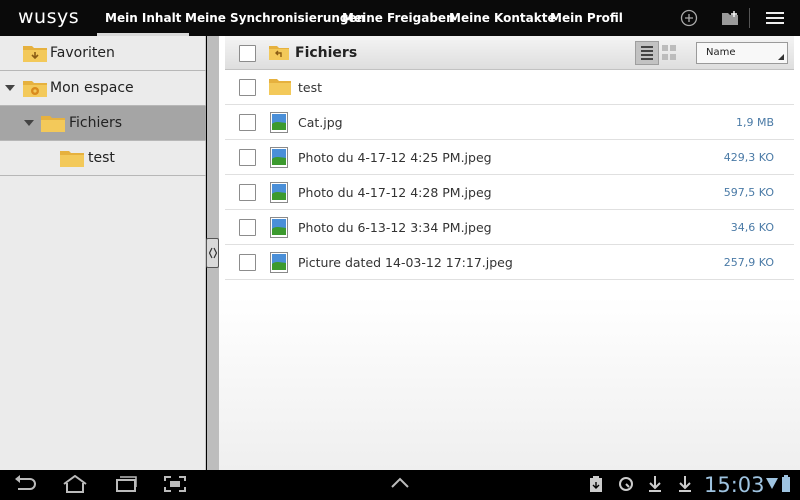 This screenshot has height=500, width=800. What do you see at coordinates (509, 227) in the screenshot?
I see `file-row: Photo du 6-13-12 3:34 PM.jpeg 34,6 KO` at bounding box center [509, 227].